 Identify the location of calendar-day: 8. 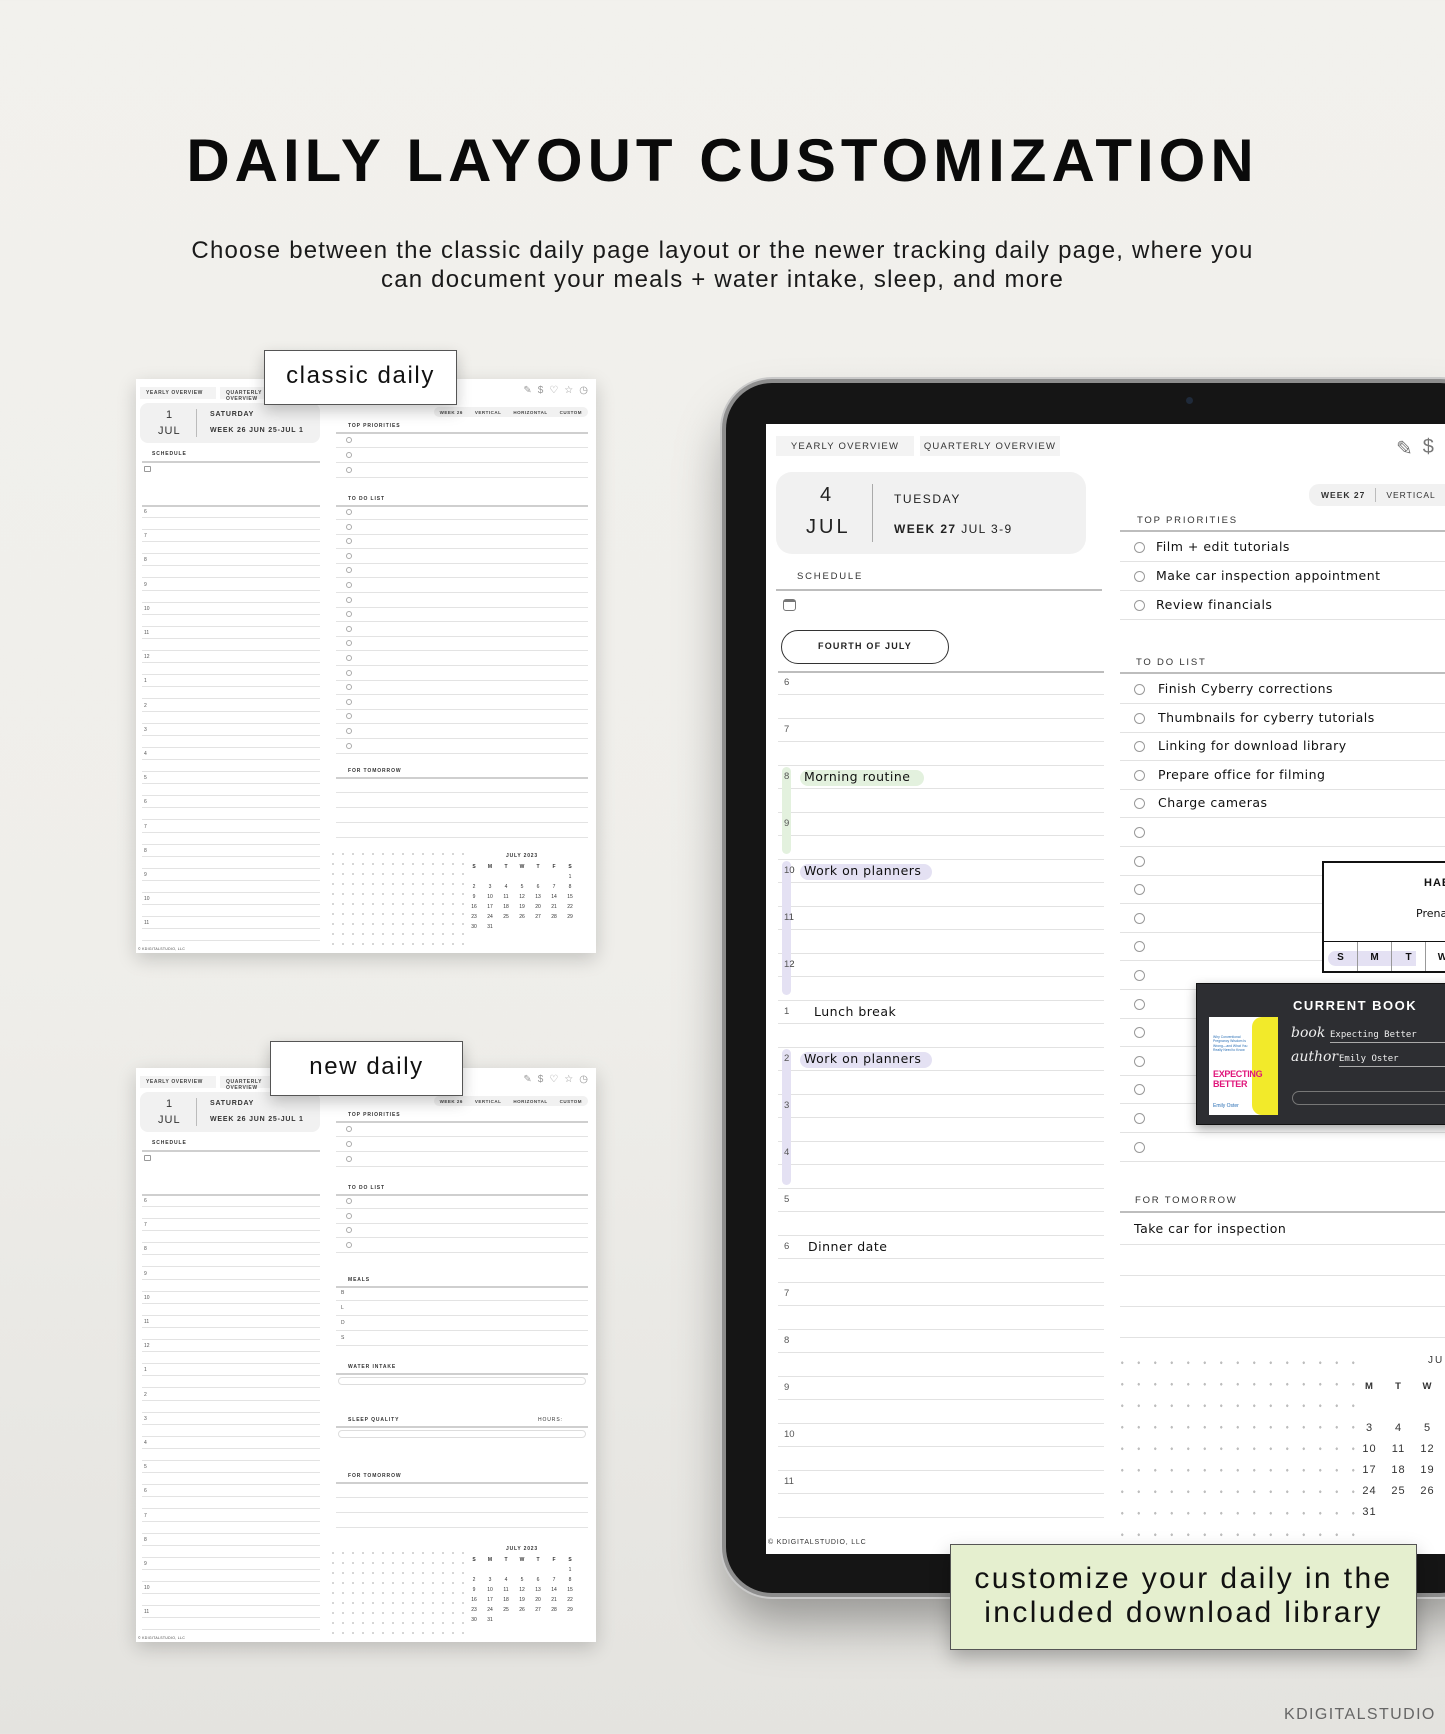
(570, 887).